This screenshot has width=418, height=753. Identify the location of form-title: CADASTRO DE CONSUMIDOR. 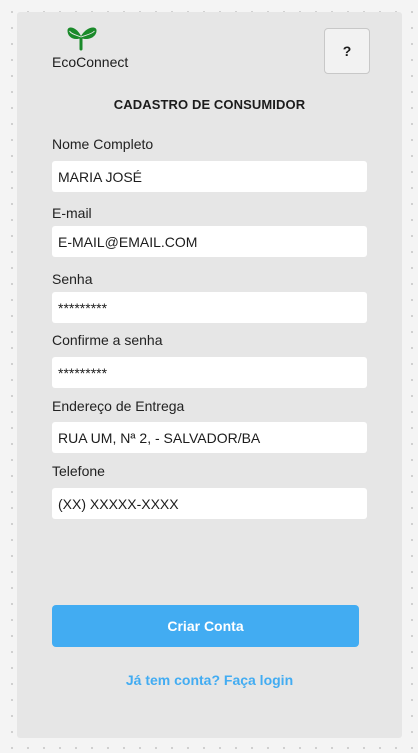
(209, 104).